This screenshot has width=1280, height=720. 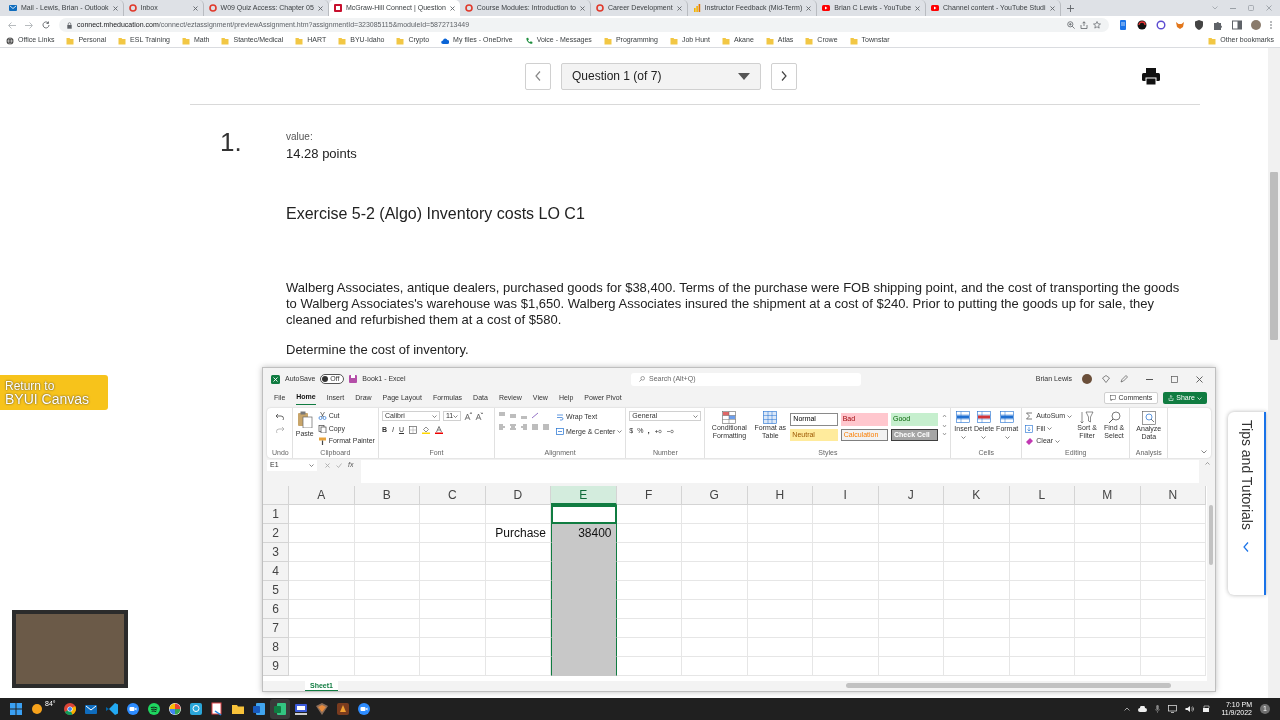 I want to click on row-header: 7, so click(x=276, y=628).